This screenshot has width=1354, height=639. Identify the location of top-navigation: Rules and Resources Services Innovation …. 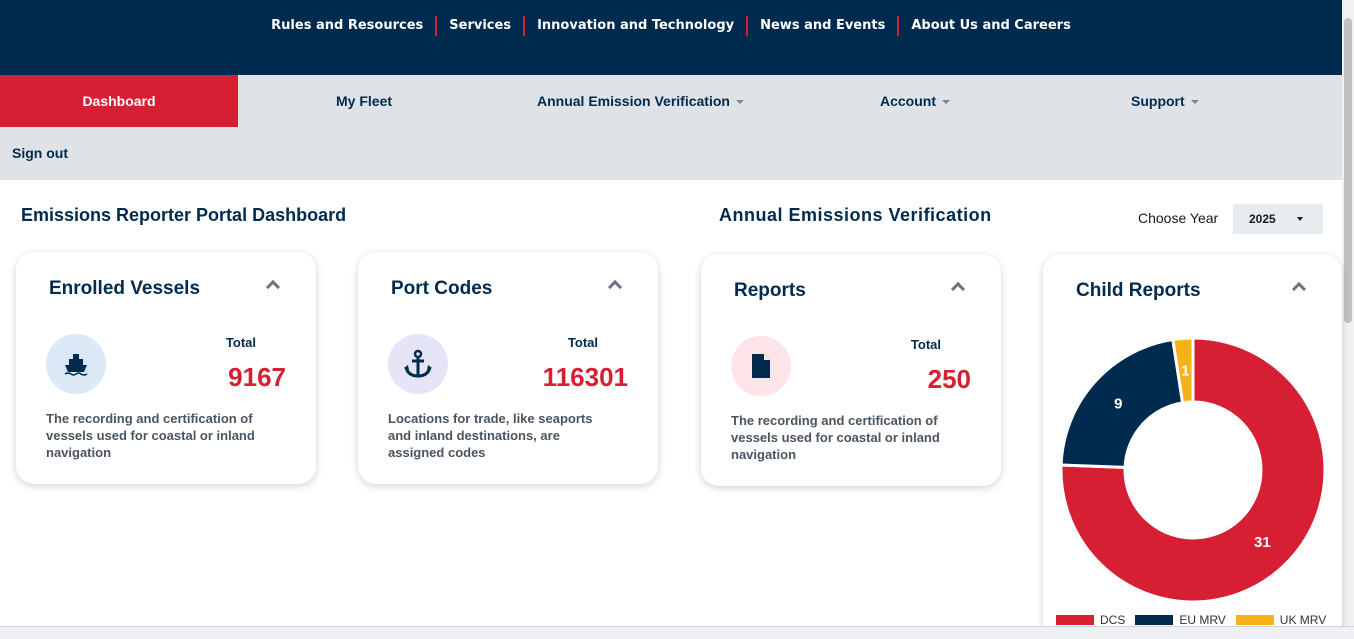
(671, 26).